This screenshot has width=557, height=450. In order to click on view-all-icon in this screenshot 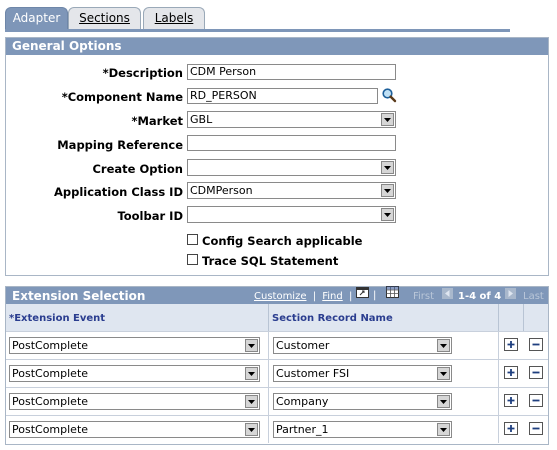, I will do `click(363, 293)`.